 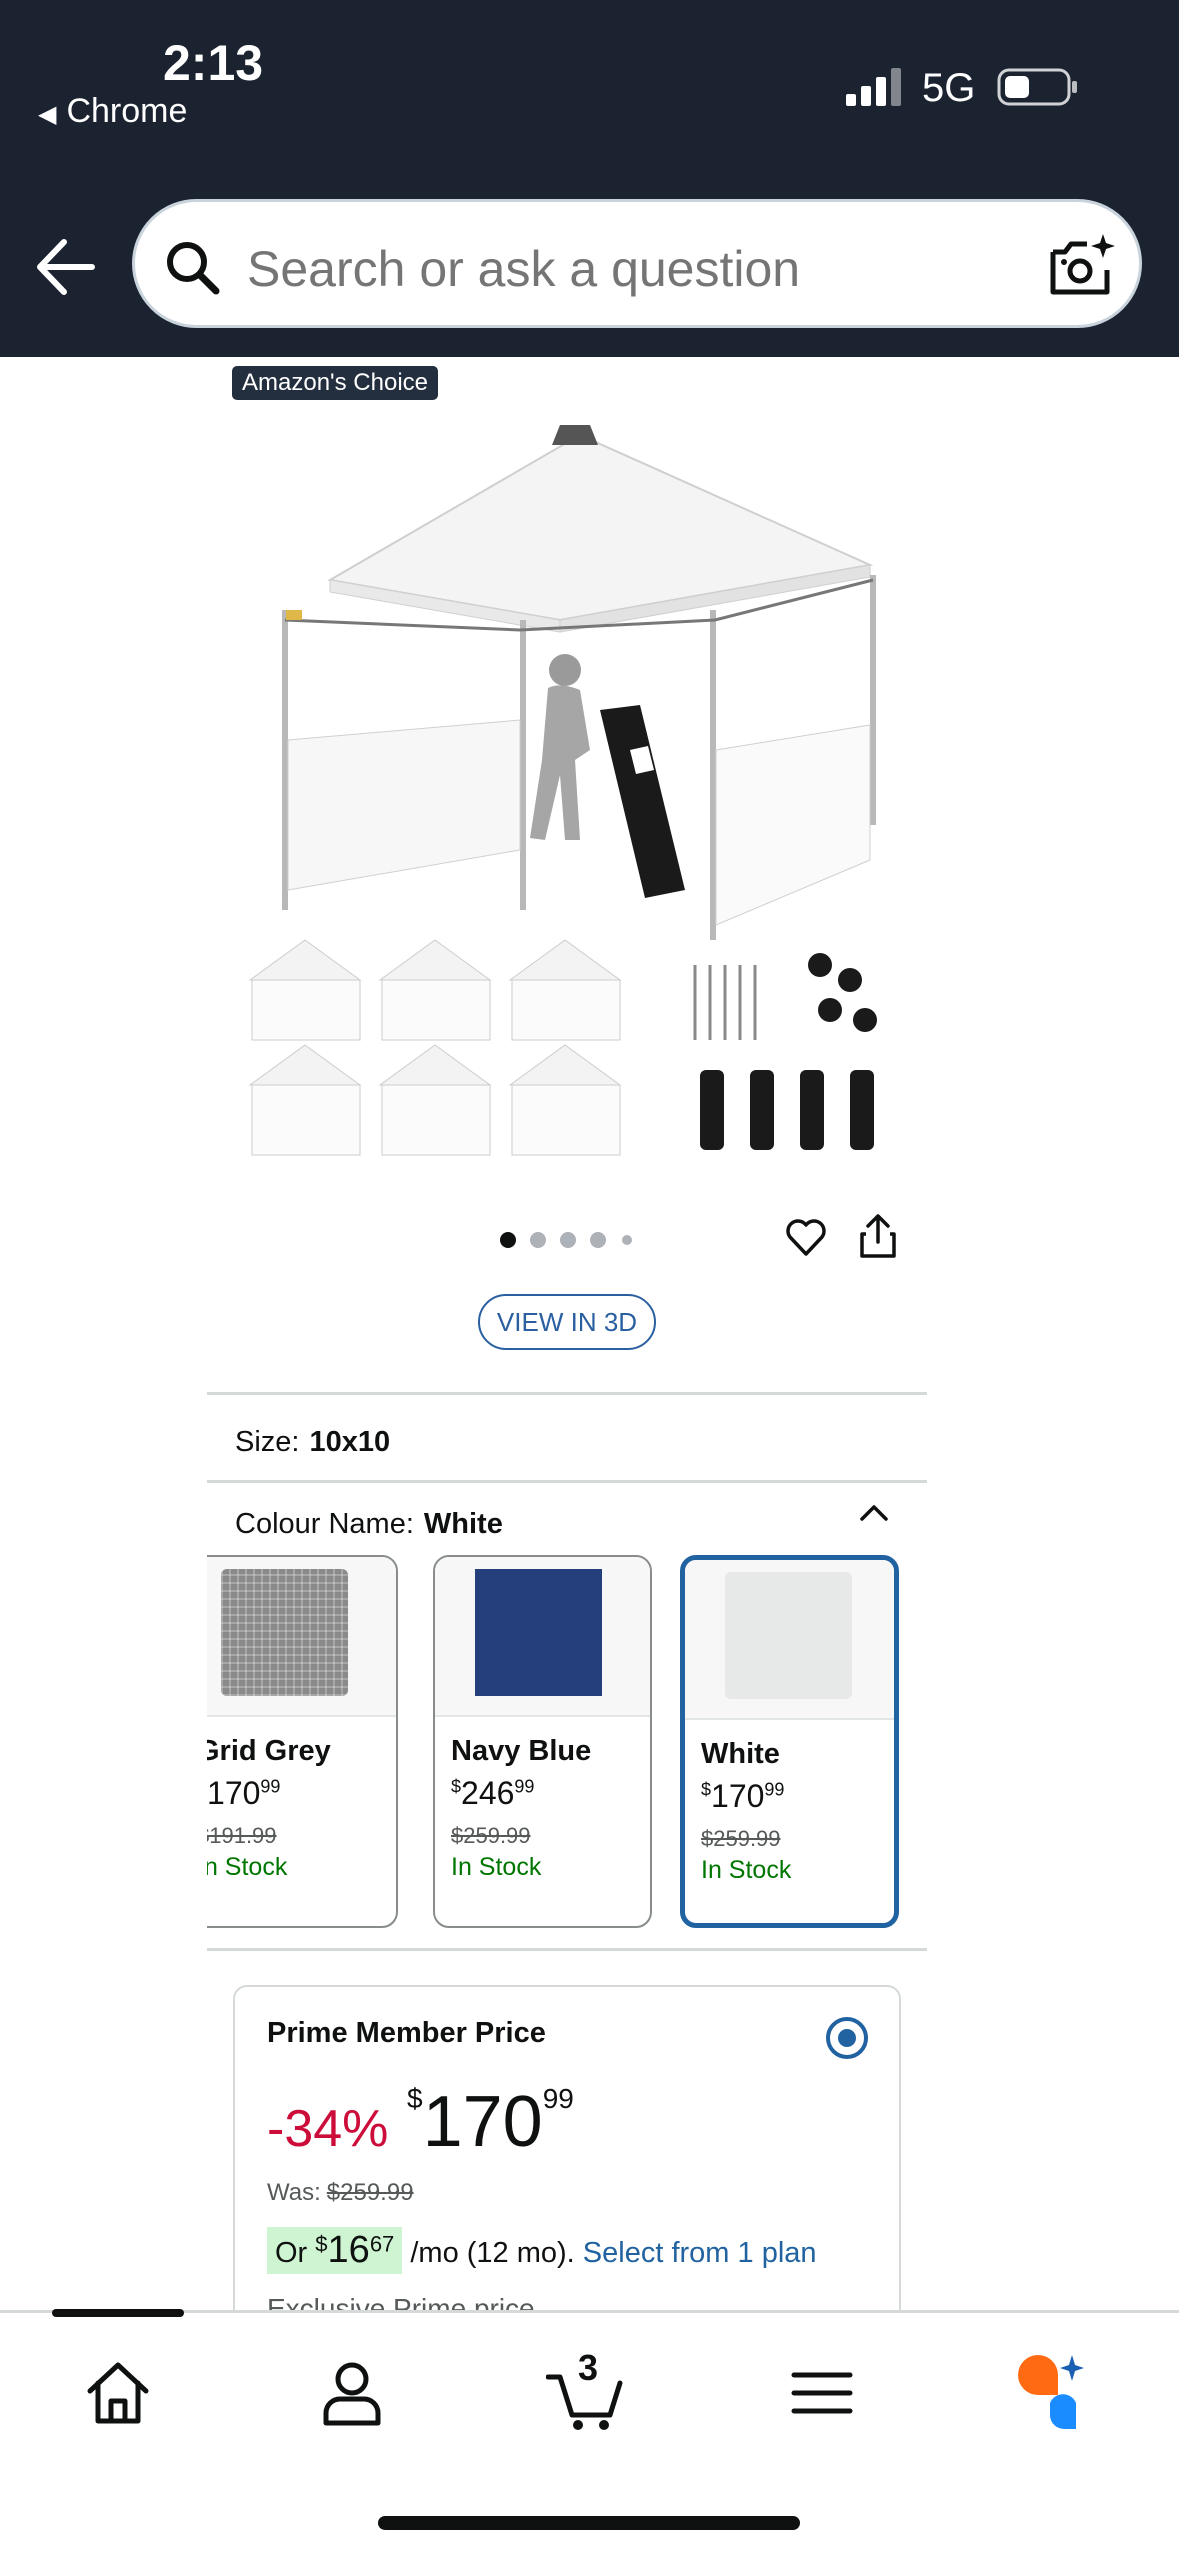 I want to click on swatch-name: White, so click(x=740, y=1754).